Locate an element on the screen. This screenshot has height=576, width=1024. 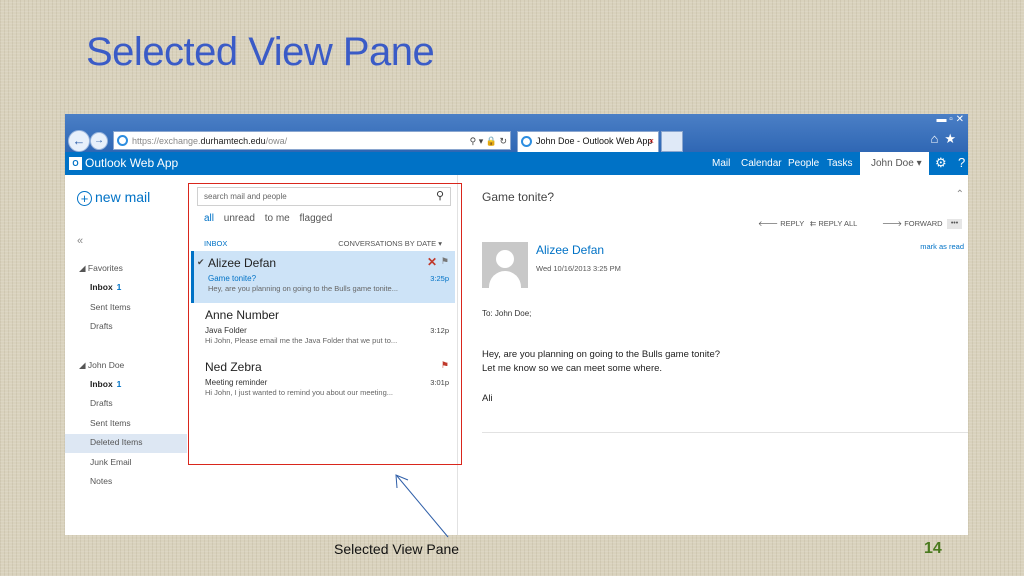
divider is located at coordinates (725, 432).